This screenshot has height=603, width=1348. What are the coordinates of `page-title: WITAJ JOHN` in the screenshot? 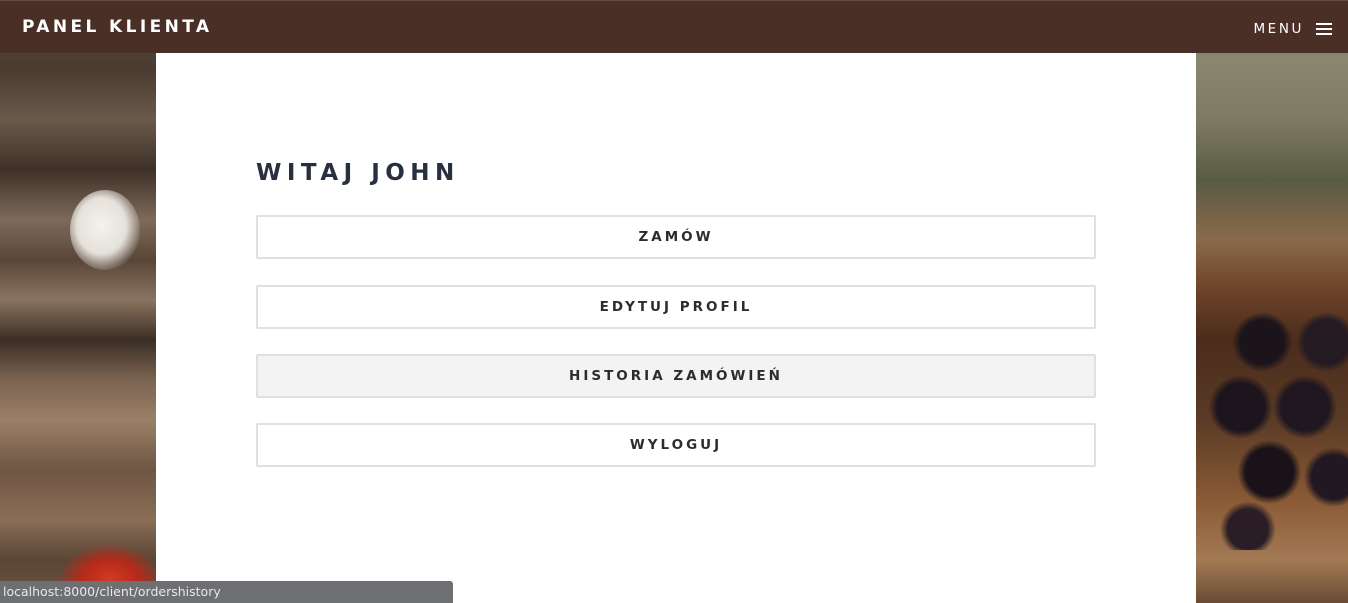 It's located at (358, 173).